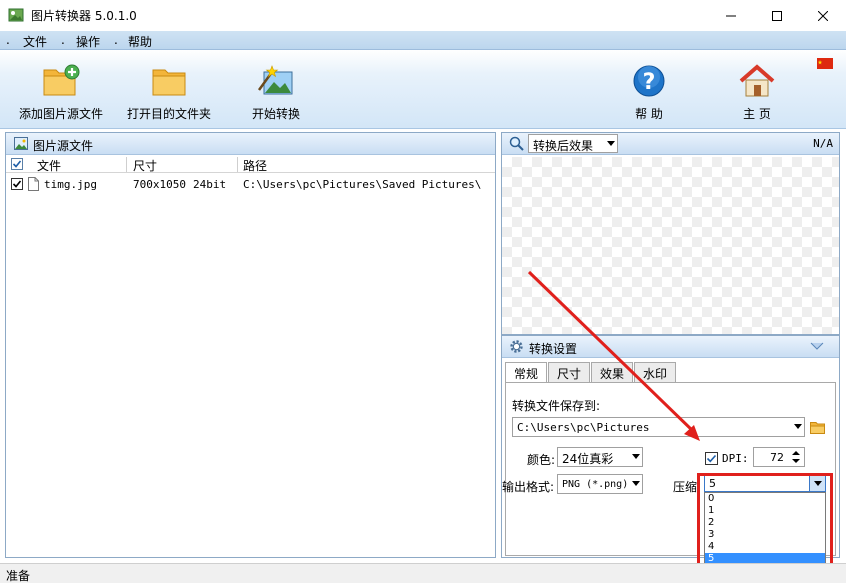  I want to click on settings-title: 转换设置, so click(553, 349).